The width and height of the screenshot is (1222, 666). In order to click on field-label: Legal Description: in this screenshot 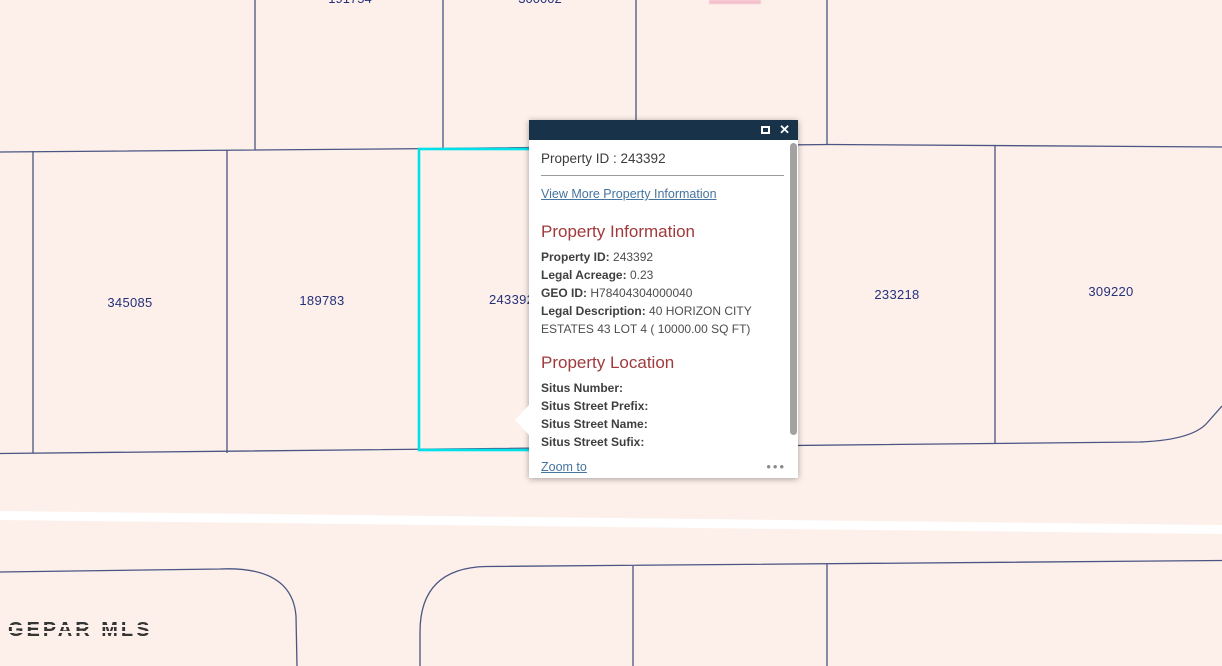, I will do `click(593, 311)`.